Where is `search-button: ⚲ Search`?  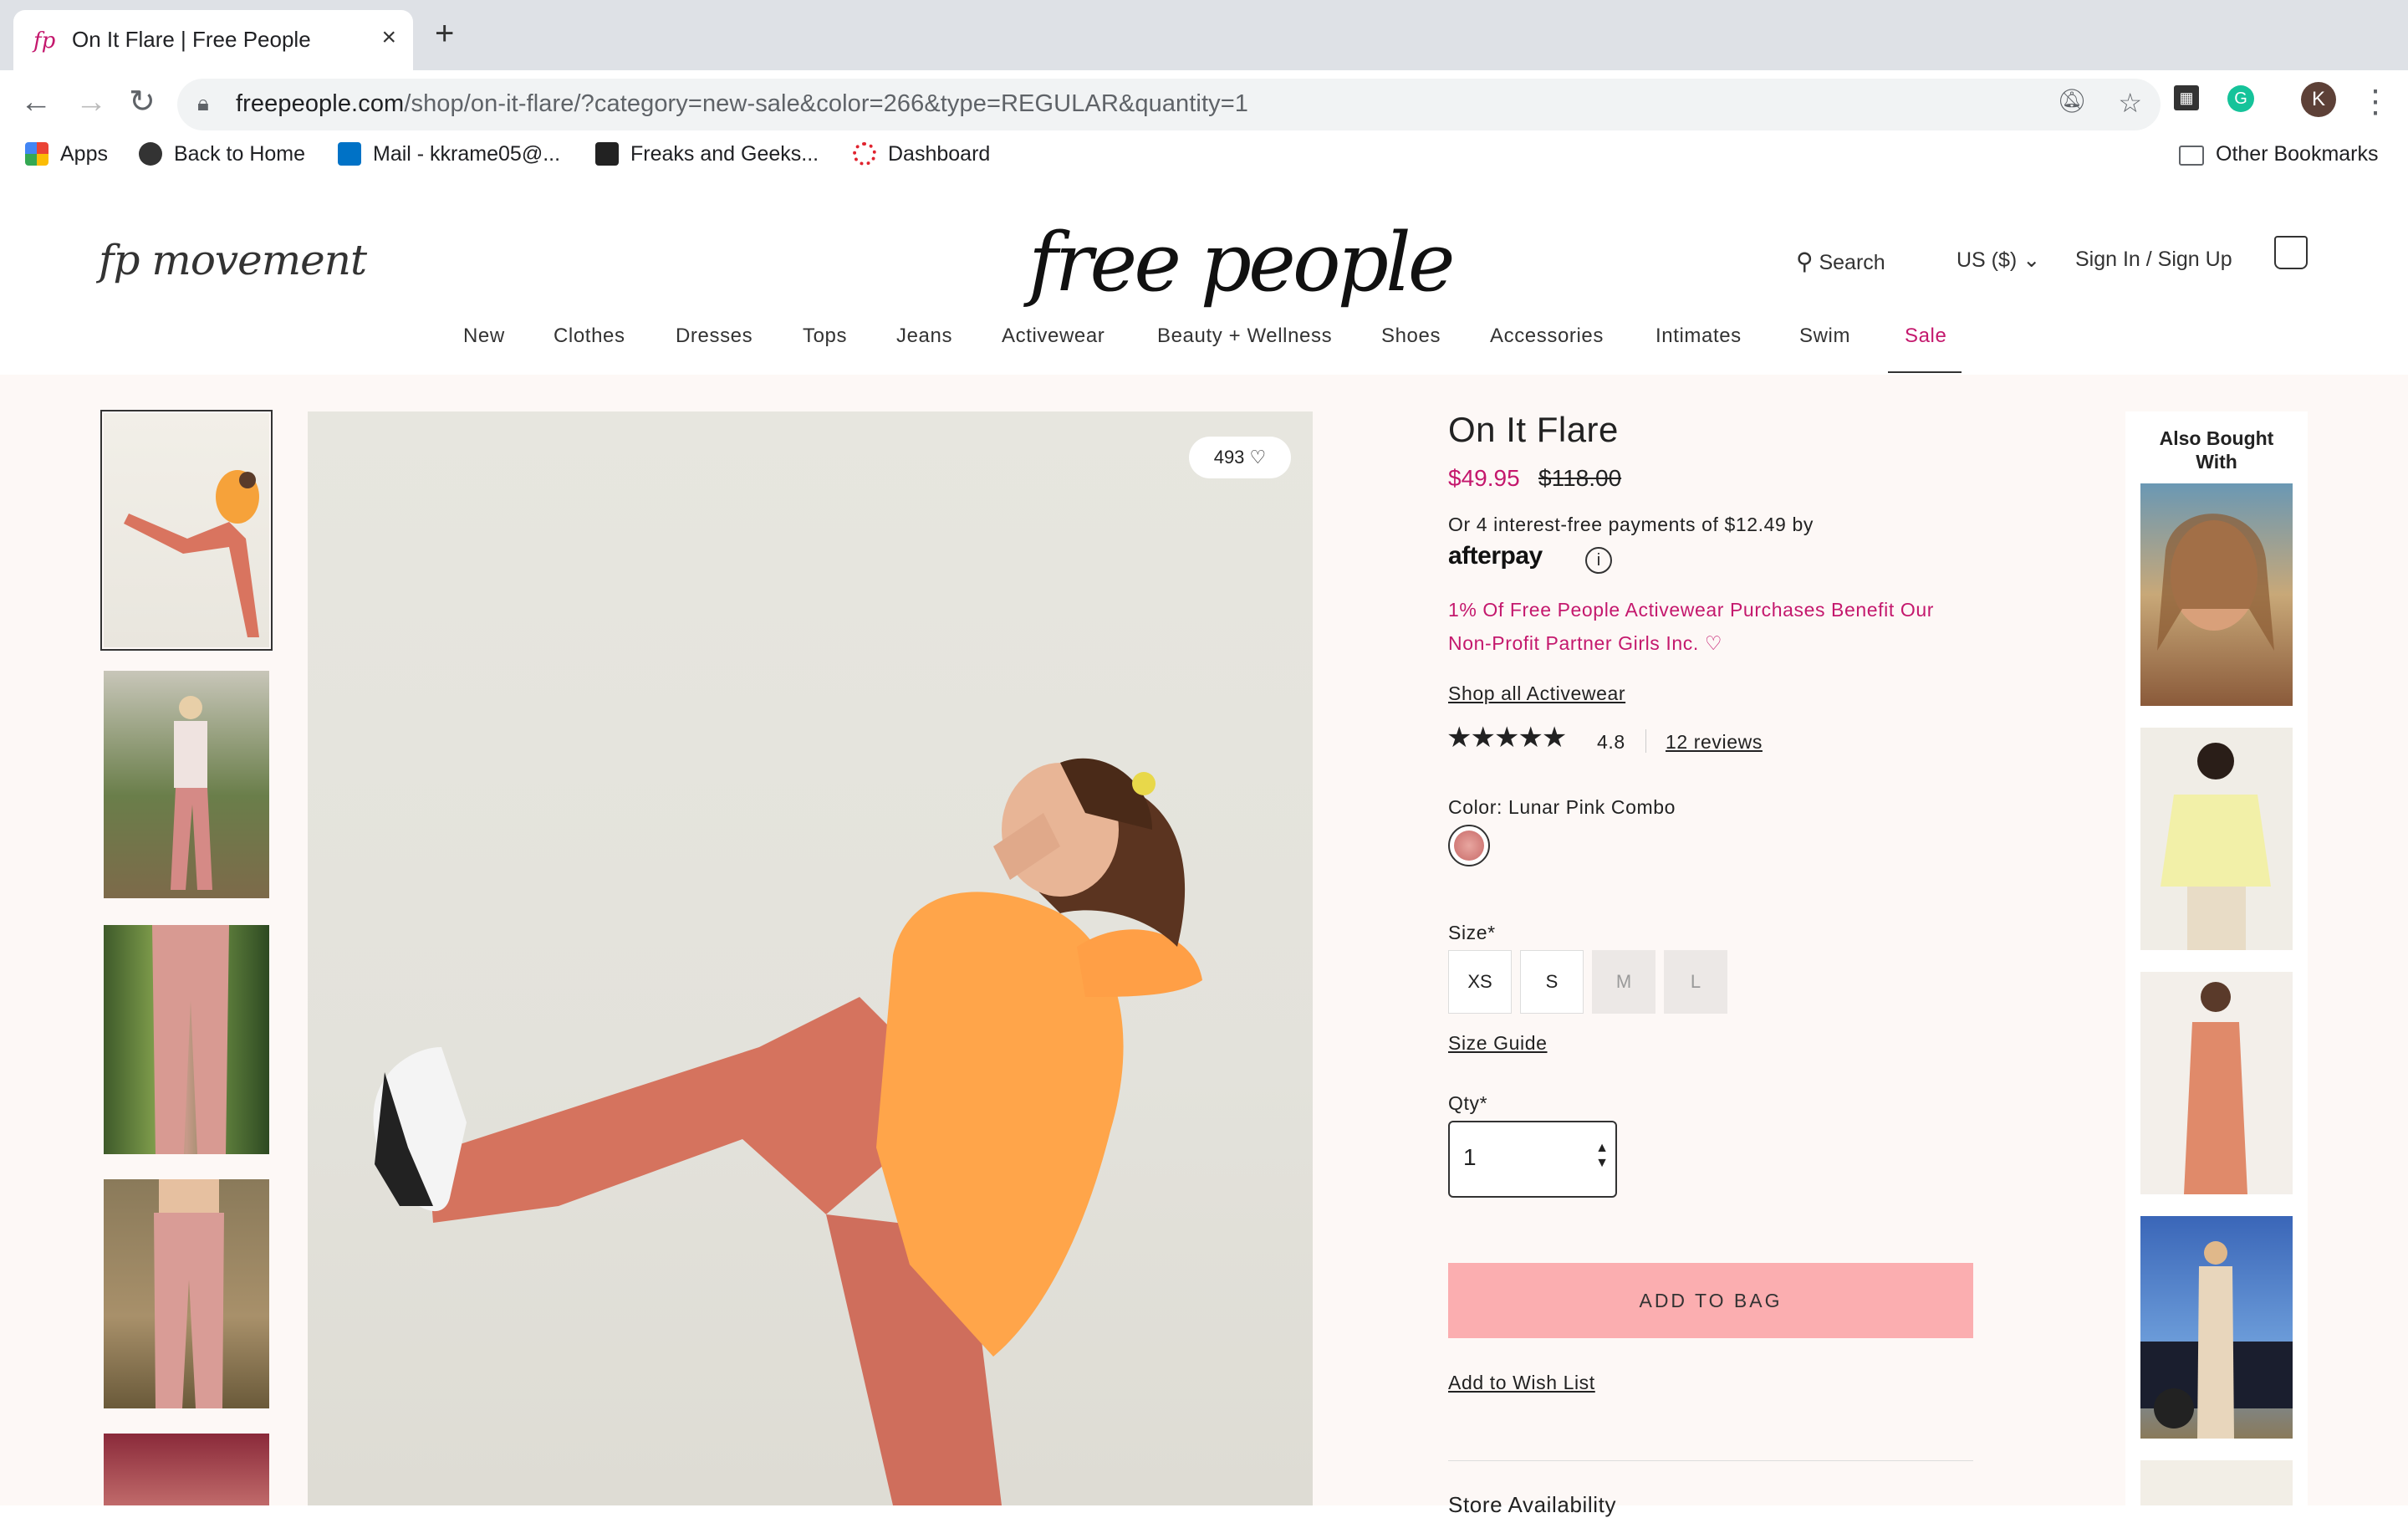 search-button: ⚲ Search is located at coordinates (1841, 261).